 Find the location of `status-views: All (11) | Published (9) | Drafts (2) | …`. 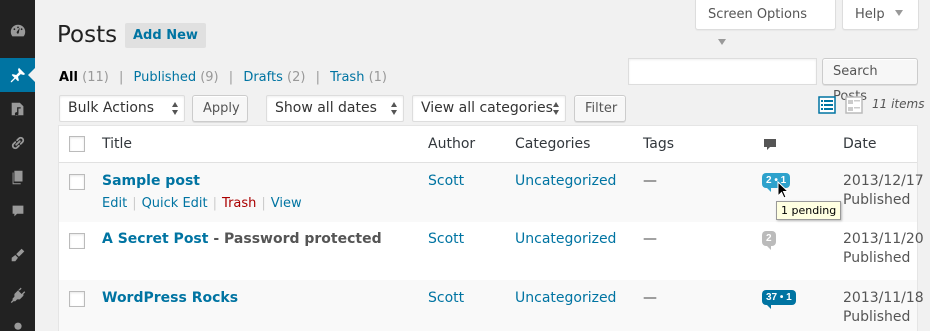

status-views: All (11) | Published (9) | Drafts (2) | … is located at coordinates (223, 77).